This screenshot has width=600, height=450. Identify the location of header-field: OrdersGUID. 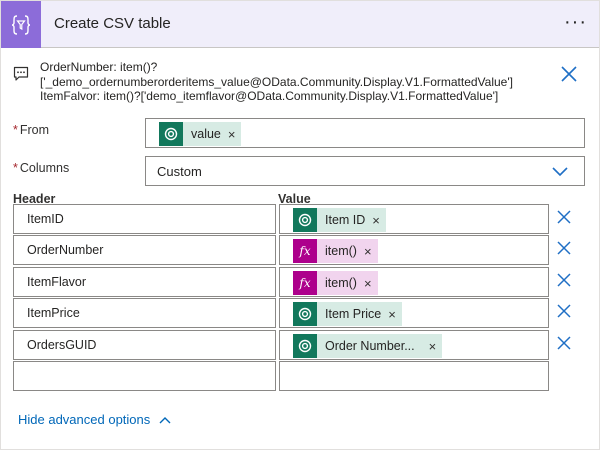
(144, 345).